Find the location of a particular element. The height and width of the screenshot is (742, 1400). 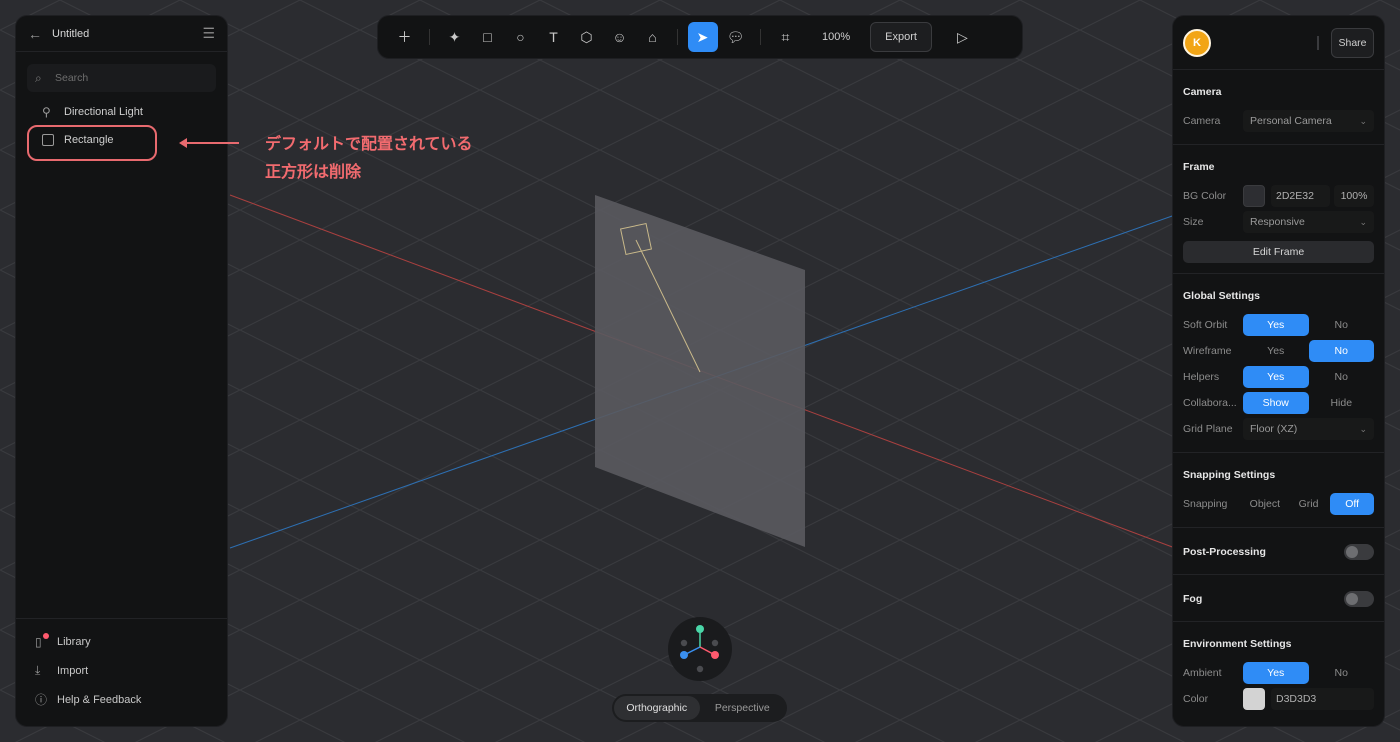

fog-switch is located at coordinates (1359, 599).